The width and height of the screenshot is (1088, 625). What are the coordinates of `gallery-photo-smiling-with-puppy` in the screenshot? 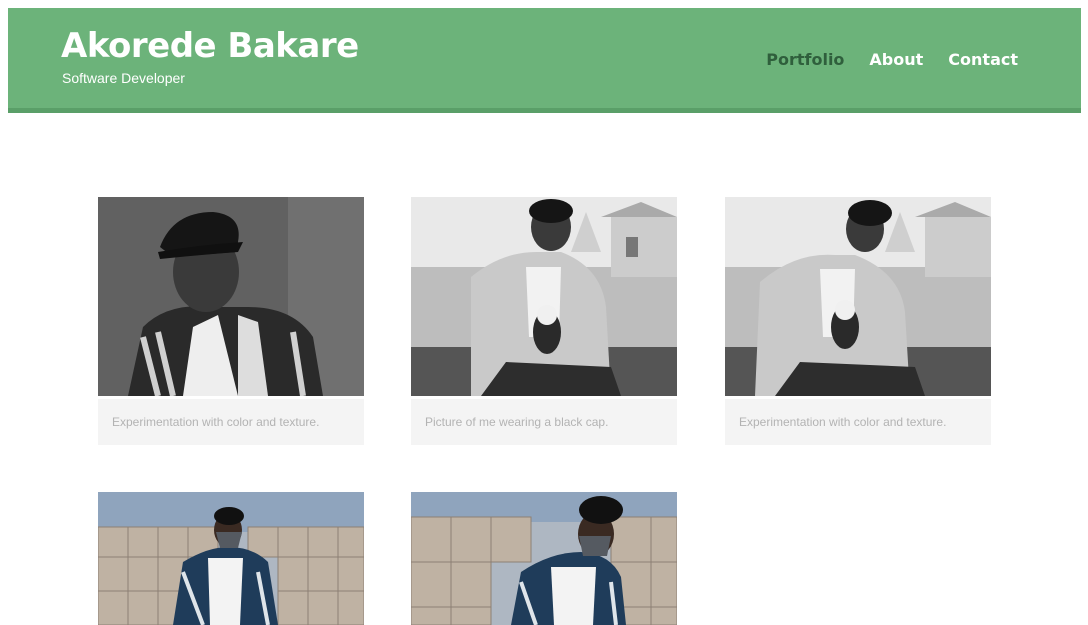 It's located at (544, 296).